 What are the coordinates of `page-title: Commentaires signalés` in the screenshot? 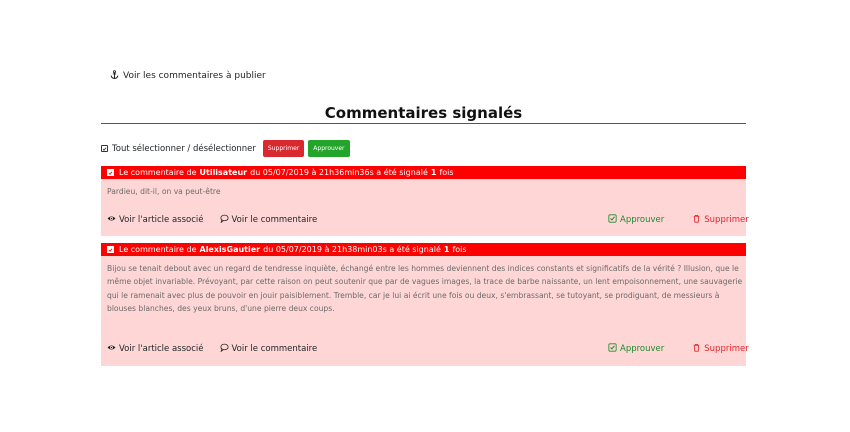 It's located at (423, 114).